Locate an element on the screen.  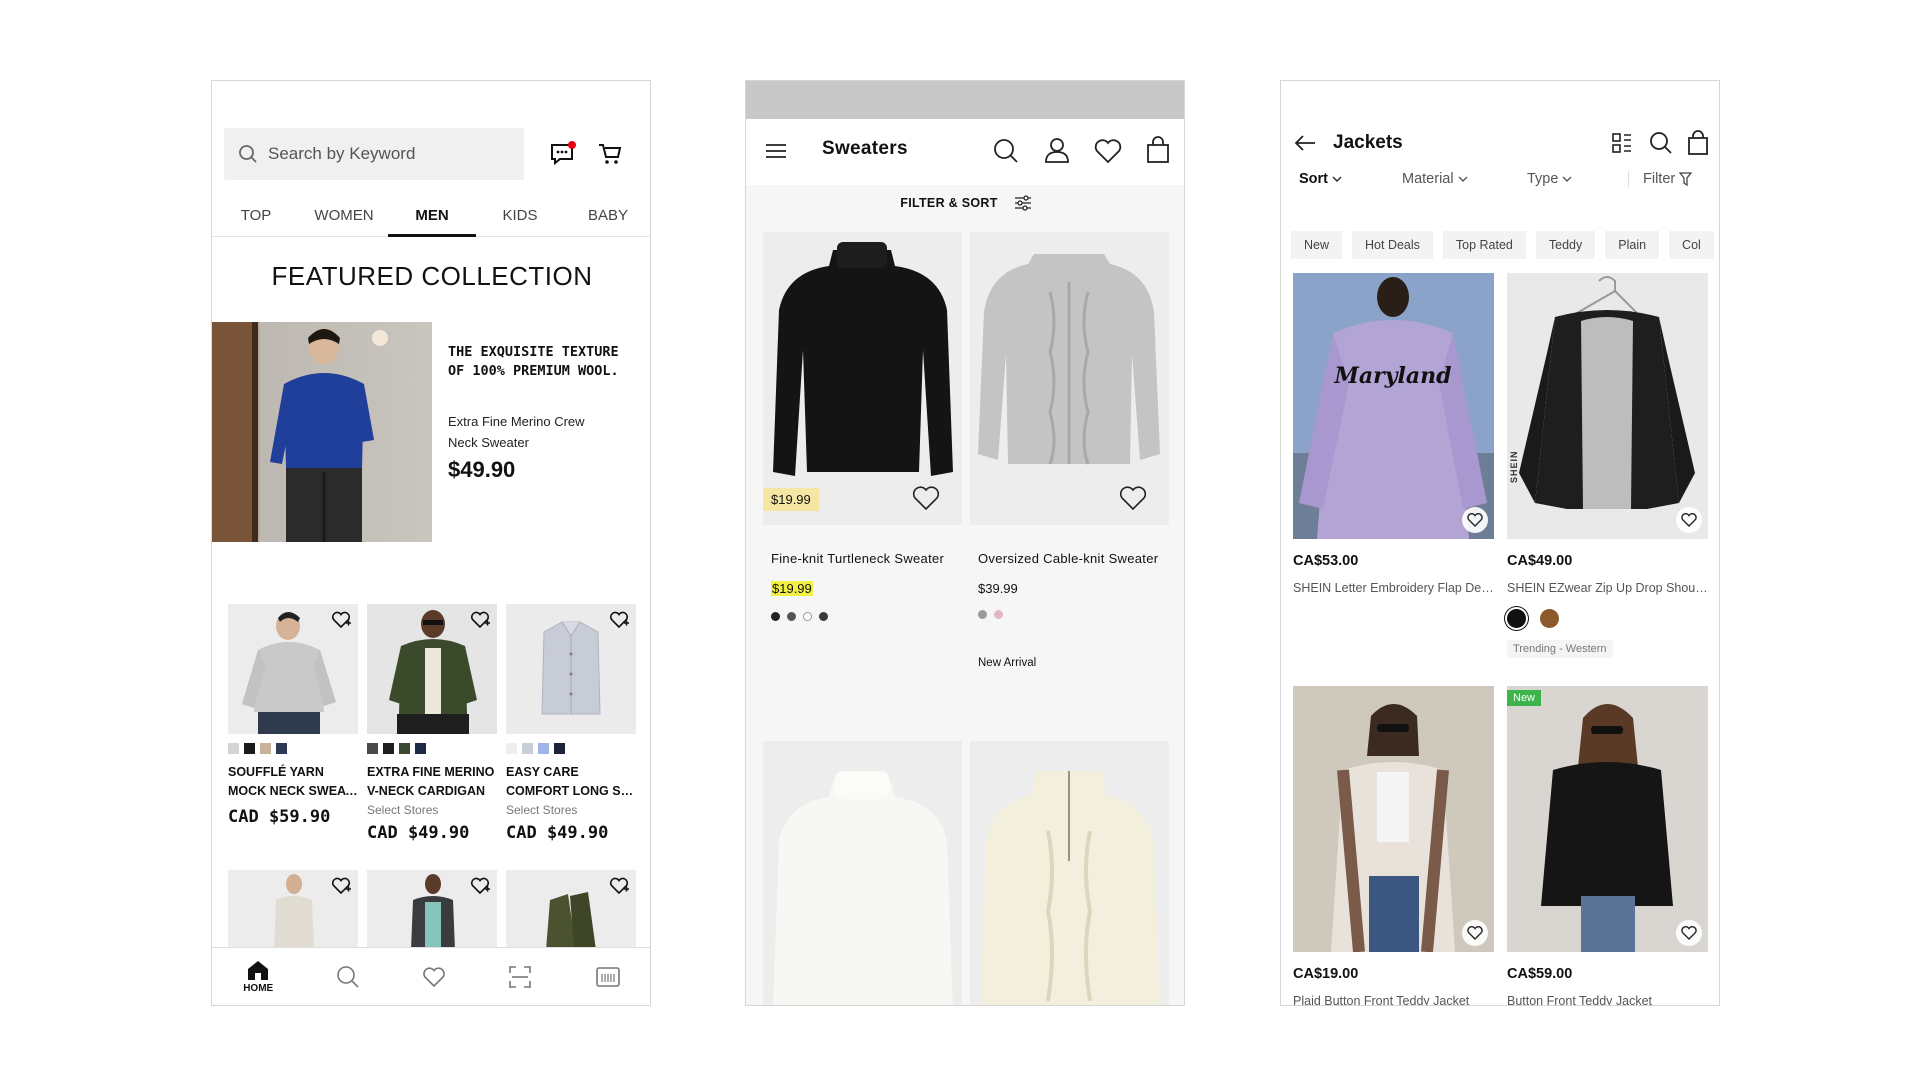
type-dropdown: Type is located at coordinates (1549, 179).